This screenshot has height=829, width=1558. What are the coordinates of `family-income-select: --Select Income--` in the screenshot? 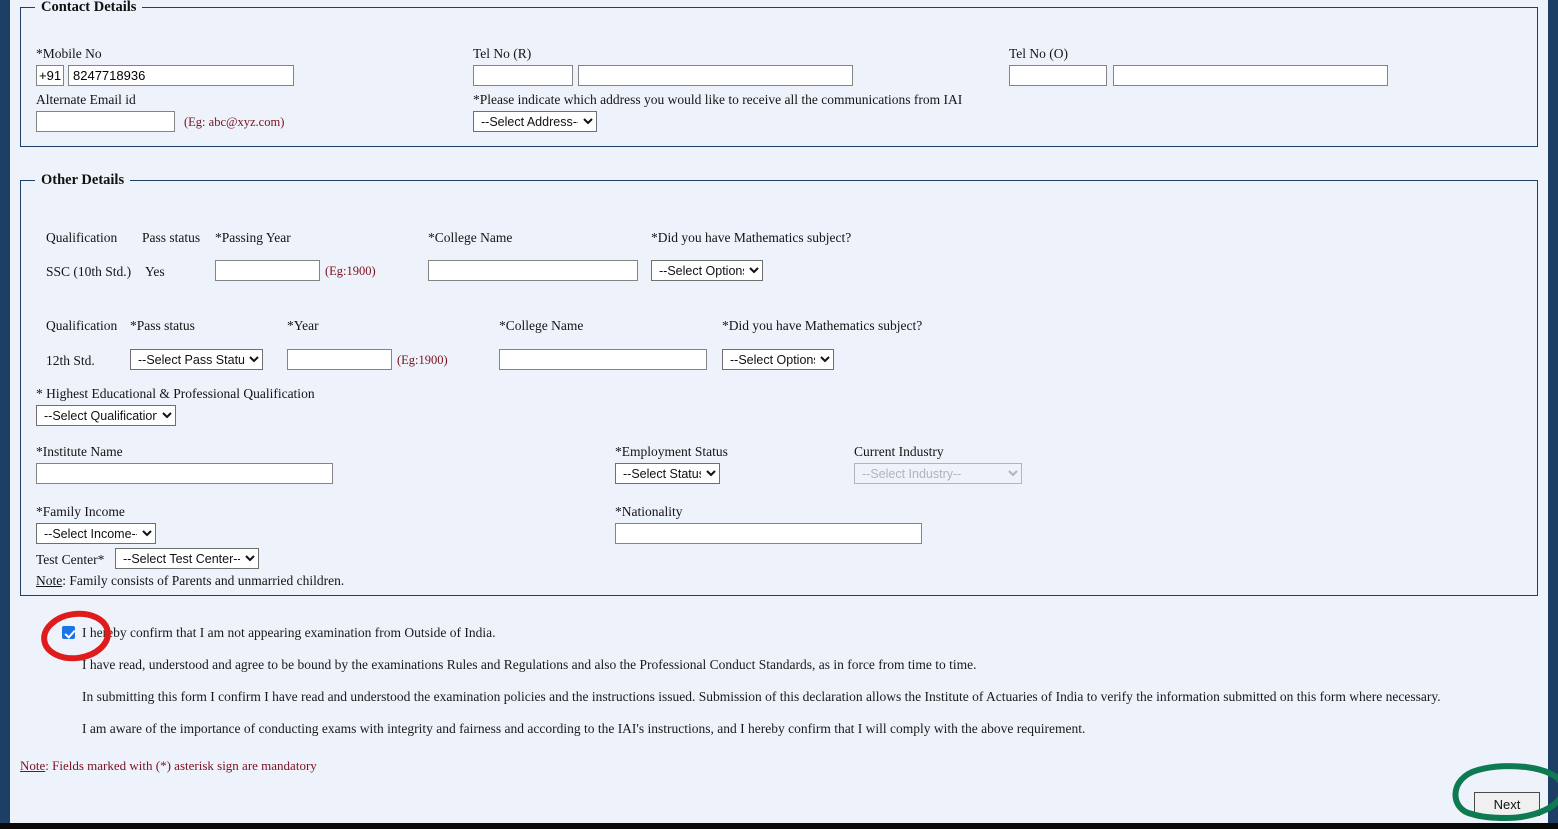 It's located at (96, 533).